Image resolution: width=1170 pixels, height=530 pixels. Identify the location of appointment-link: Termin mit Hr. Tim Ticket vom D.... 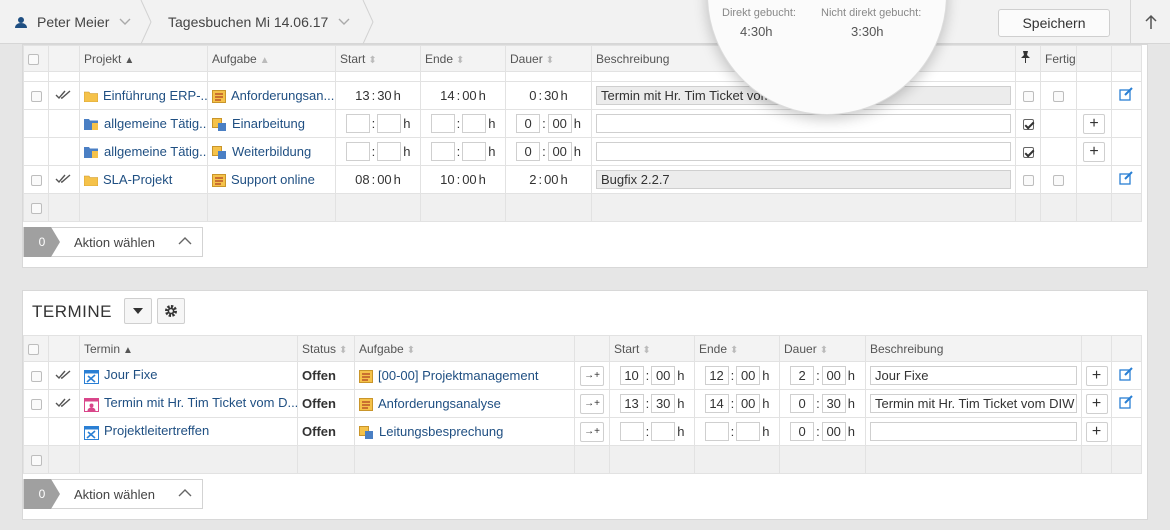
(200, 402).